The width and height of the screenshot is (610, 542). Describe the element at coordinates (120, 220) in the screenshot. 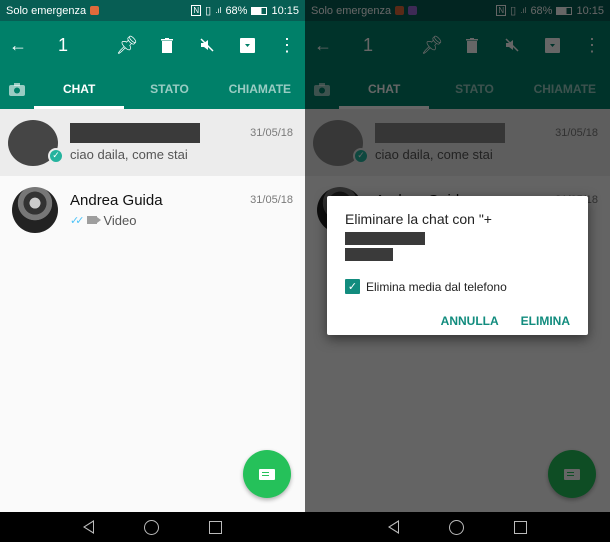

I see `chat-preview: Video` at that location.